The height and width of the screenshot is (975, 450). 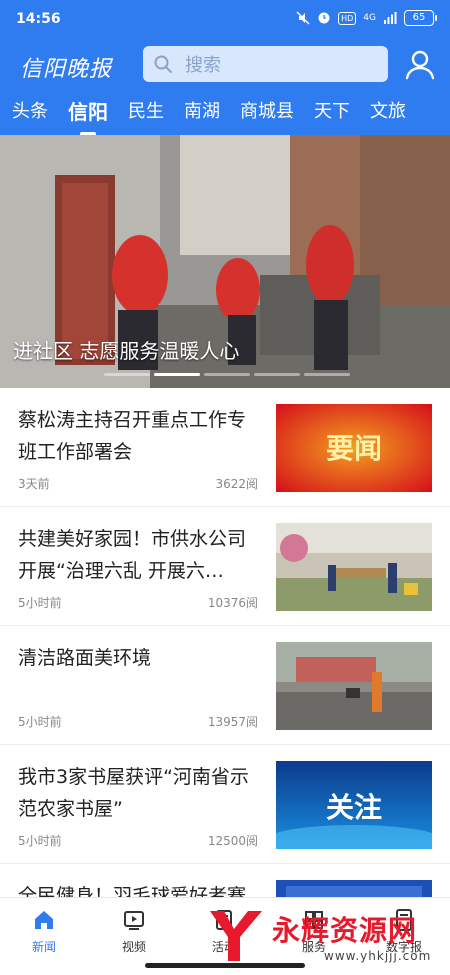 What do you see at coordinates (66, 69) in the screenshot?
I see `app-logo: 信阳晚报` at bounding box center [66, 69].